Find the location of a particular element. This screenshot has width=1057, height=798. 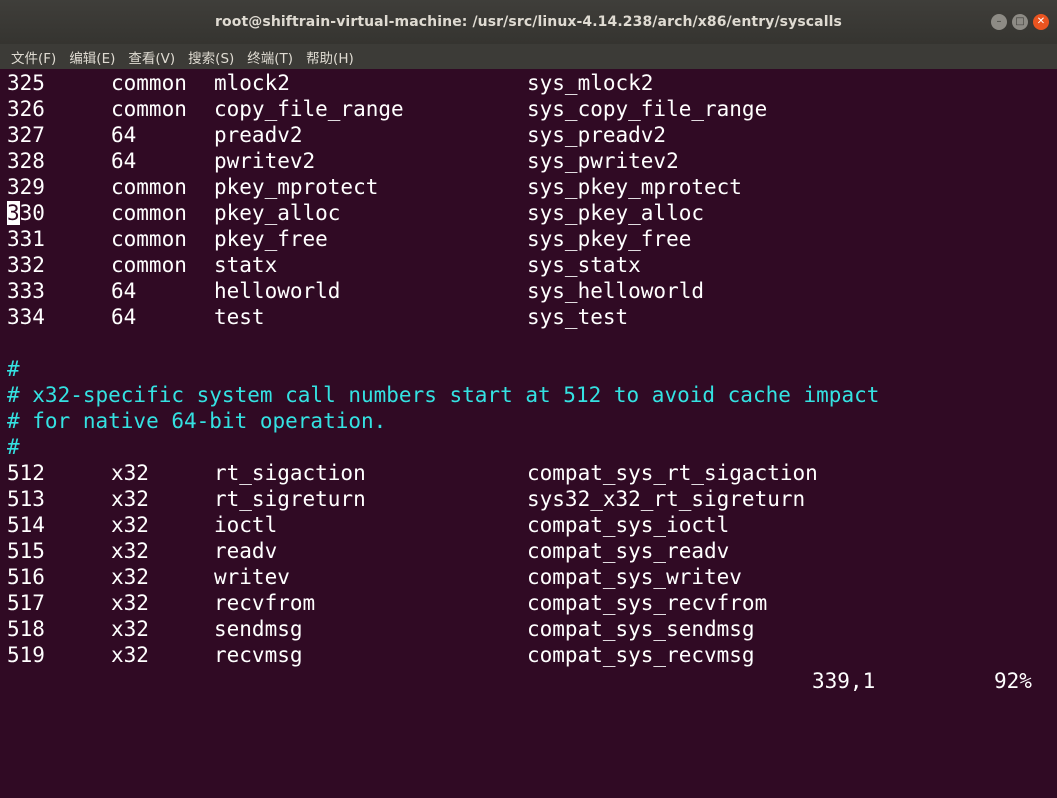

syscall-number: 514 is located at coordinates (26, 525).